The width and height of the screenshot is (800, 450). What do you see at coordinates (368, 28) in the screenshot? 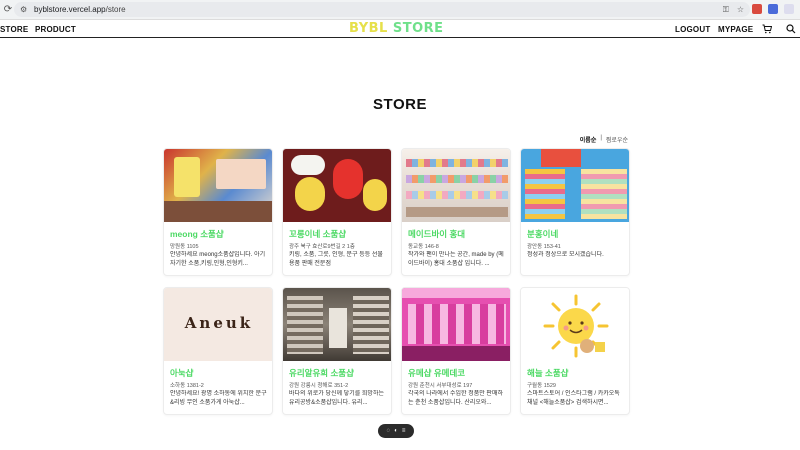
I see `logo-text-1: BYBL` at bounding box center [368, 28].